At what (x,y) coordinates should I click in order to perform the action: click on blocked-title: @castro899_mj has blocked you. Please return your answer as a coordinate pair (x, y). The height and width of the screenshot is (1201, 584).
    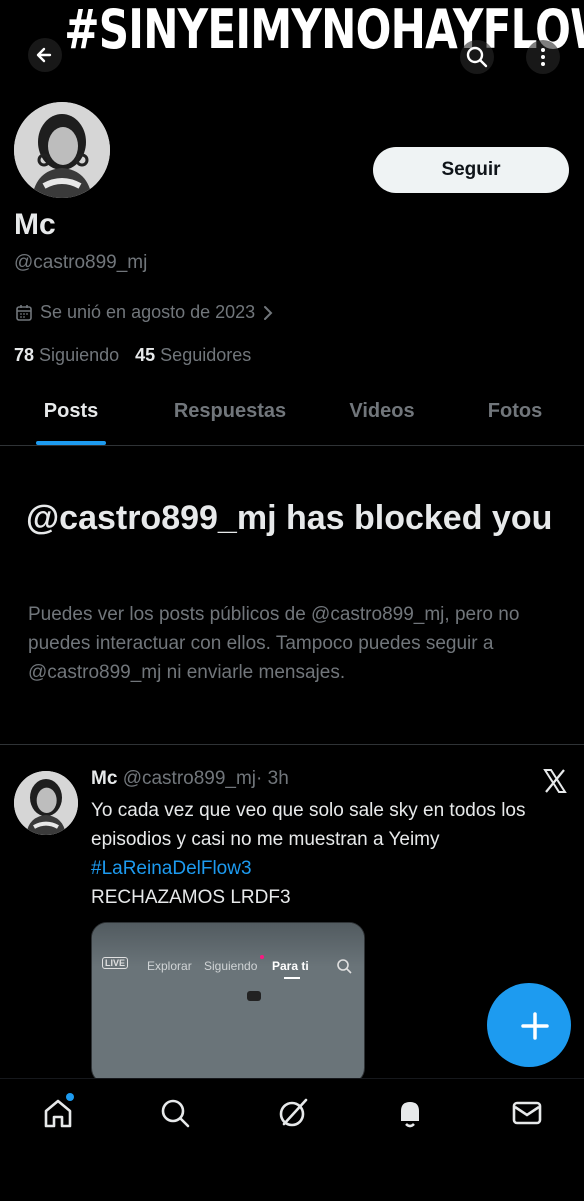
    Looking at the image, I should click on (289, 518).